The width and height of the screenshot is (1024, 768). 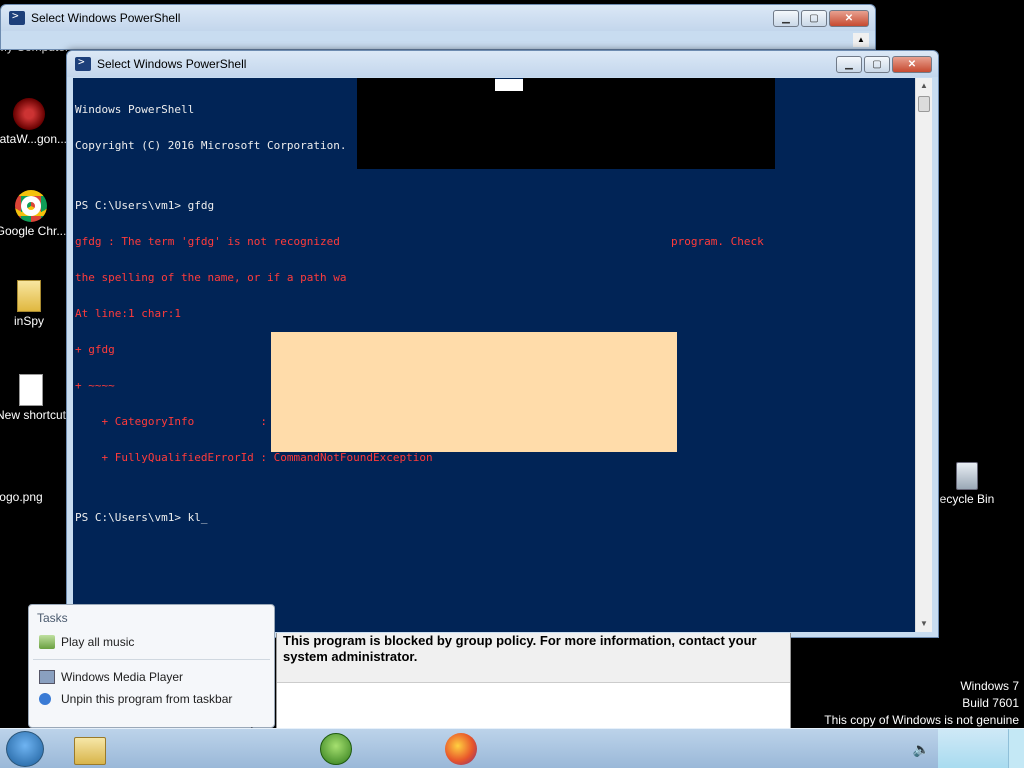 I want to click on jumplist-item-label: Play all music, so click(x=98, y=642).